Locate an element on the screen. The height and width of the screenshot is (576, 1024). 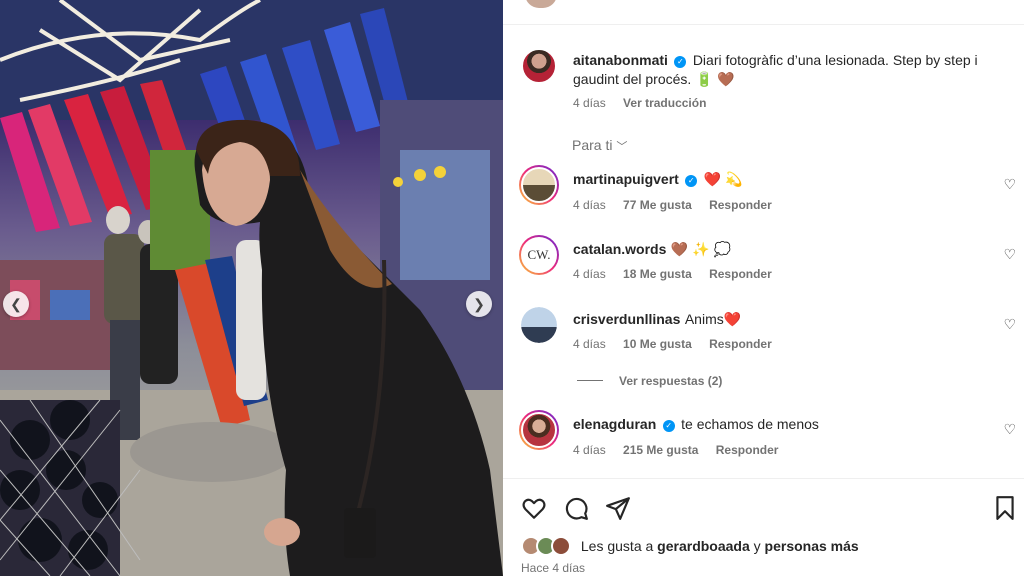
save-bookmark-icon is located at coordinates (1005, 508).